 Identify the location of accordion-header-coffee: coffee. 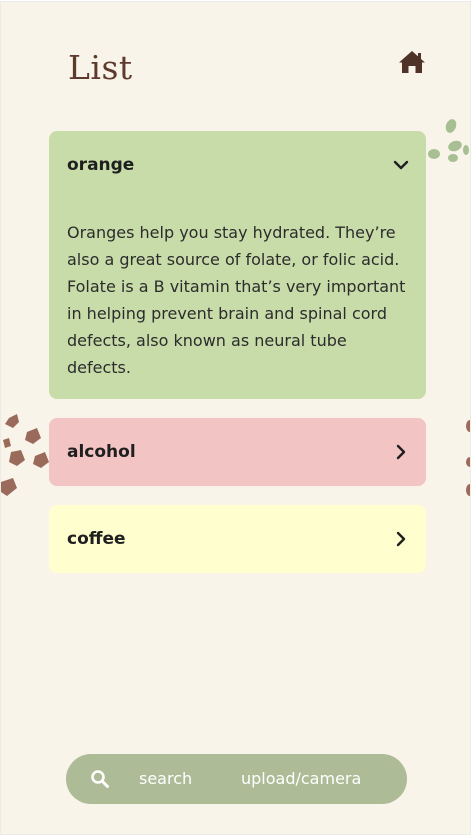
(237, 539).